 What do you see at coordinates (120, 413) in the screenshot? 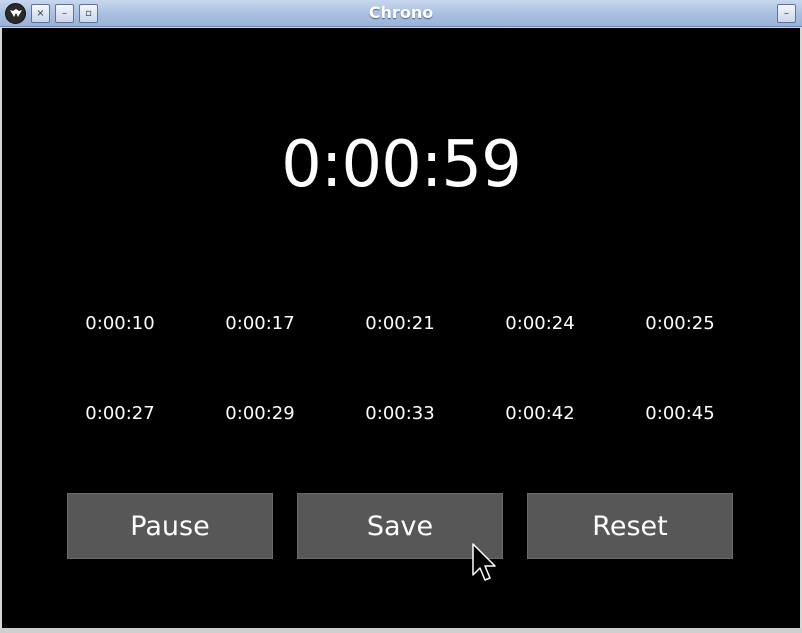
I see `lap-time: 0:00:27` at bounding box center [120, 413].